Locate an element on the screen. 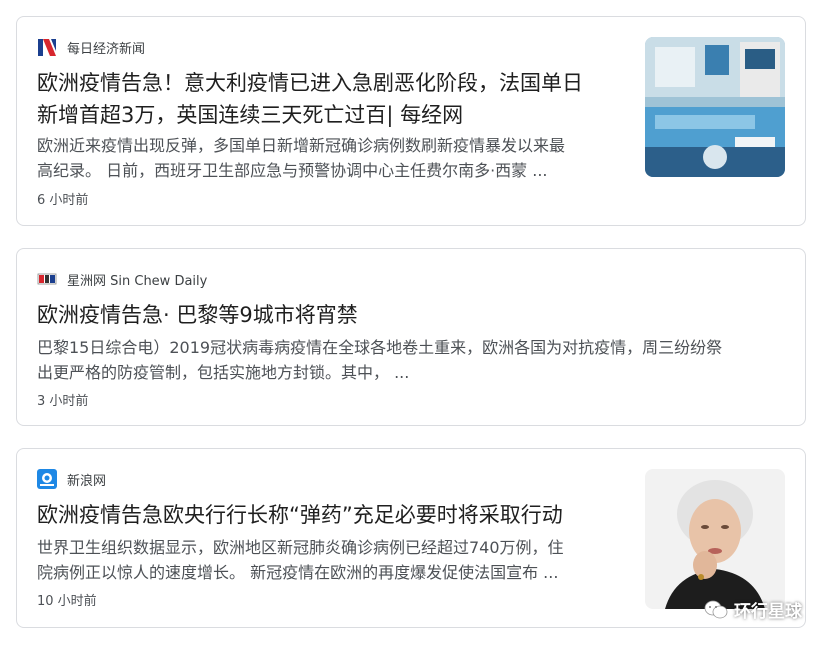  hospital-icu-thumbnail is located at coordinates (715, 107).